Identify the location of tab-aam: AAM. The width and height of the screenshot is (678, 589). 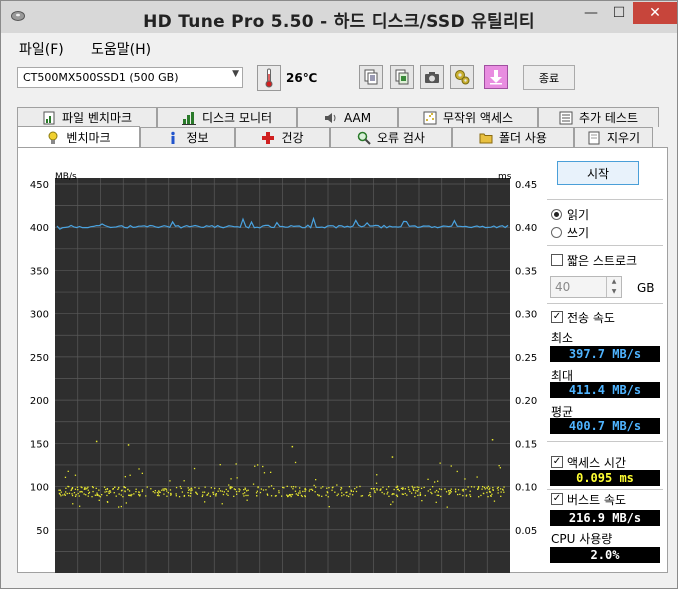
(347, 117).